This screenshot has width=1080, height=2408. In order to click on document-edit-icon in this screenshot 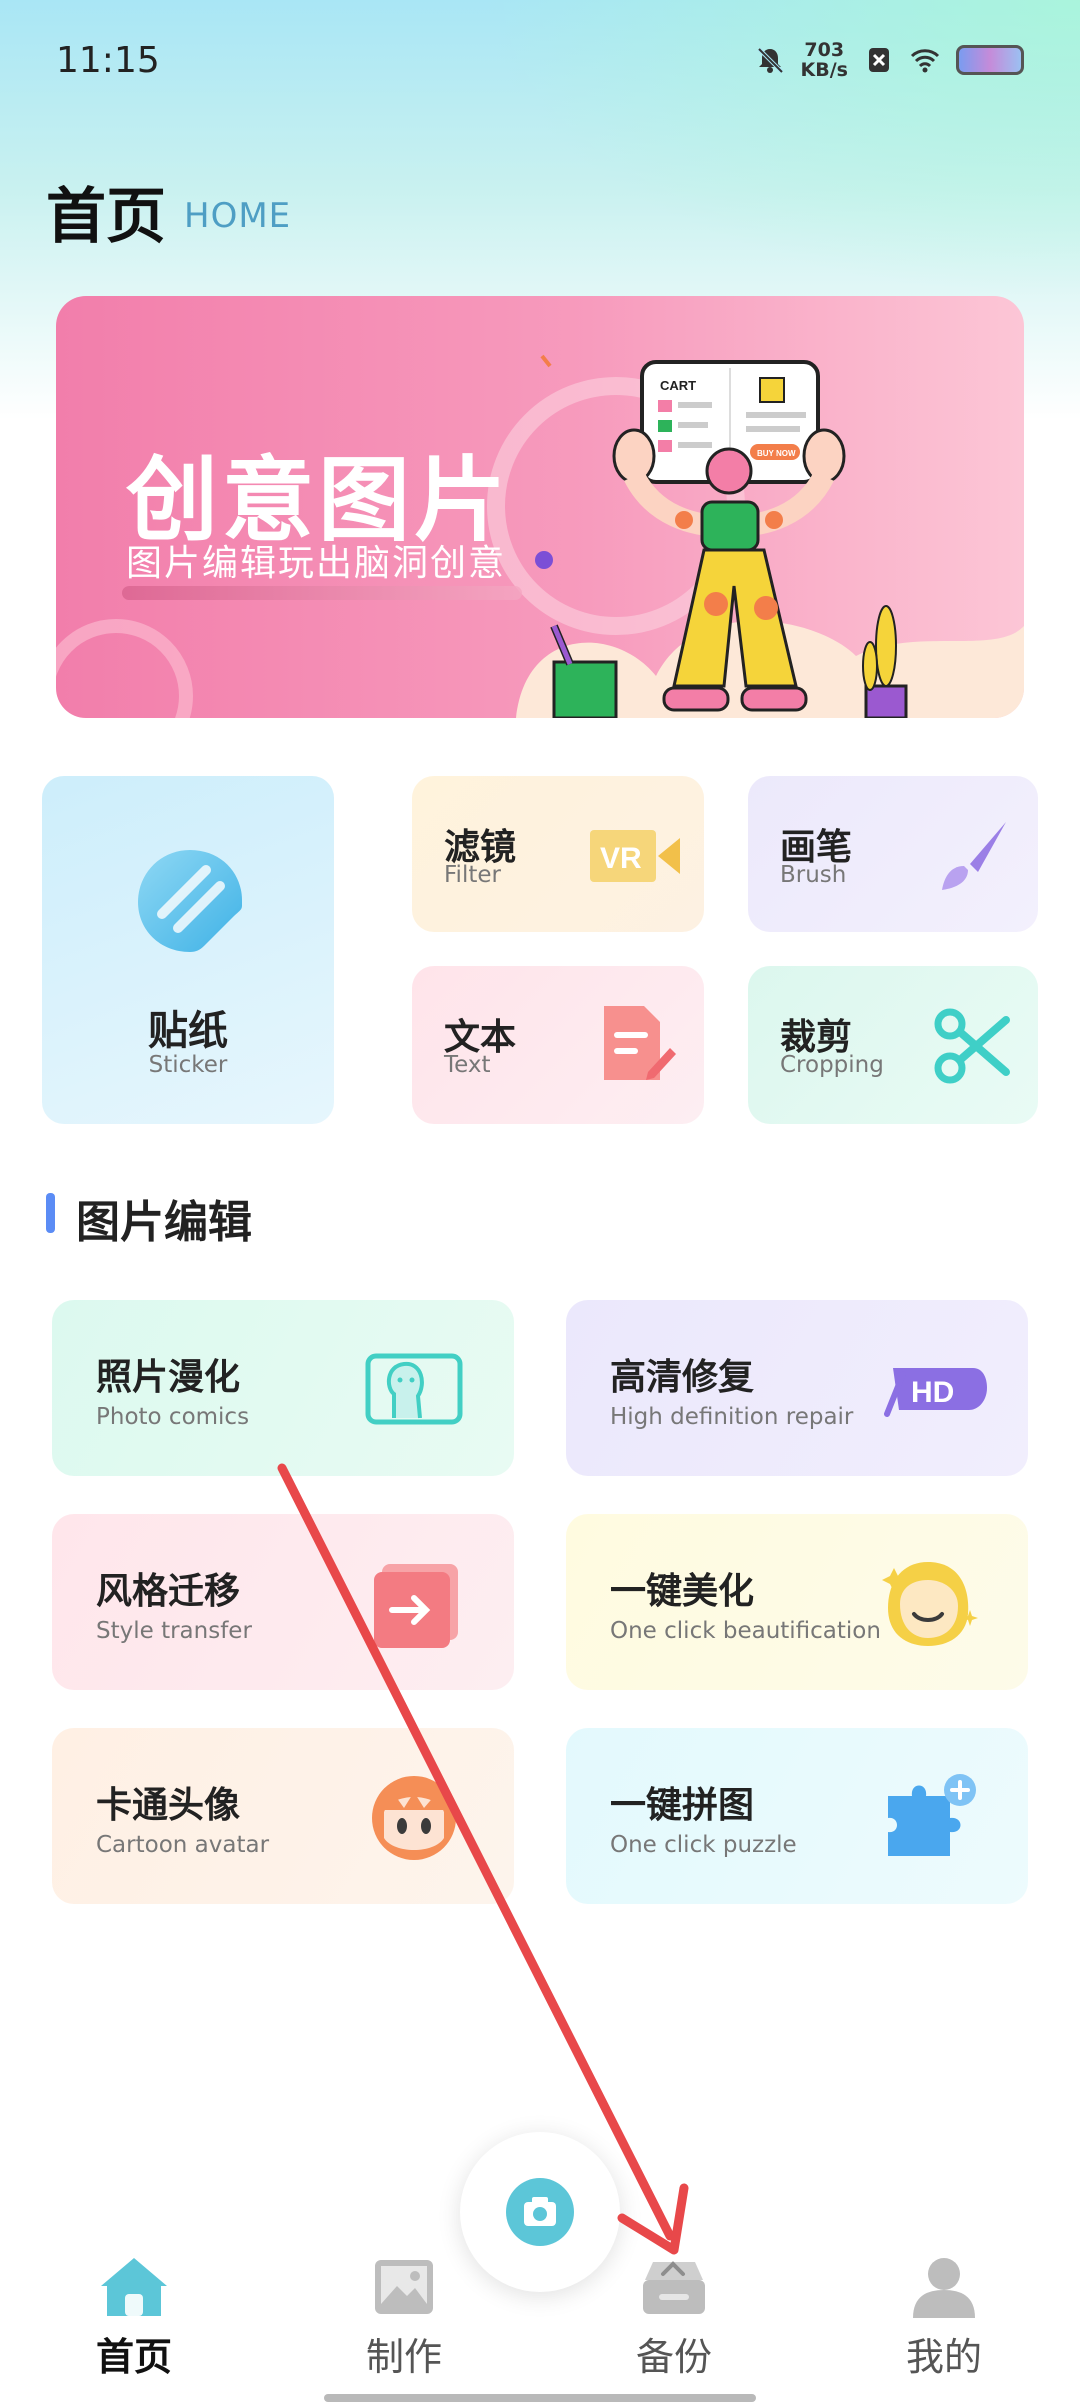, I will do `click(640, 1043)`.